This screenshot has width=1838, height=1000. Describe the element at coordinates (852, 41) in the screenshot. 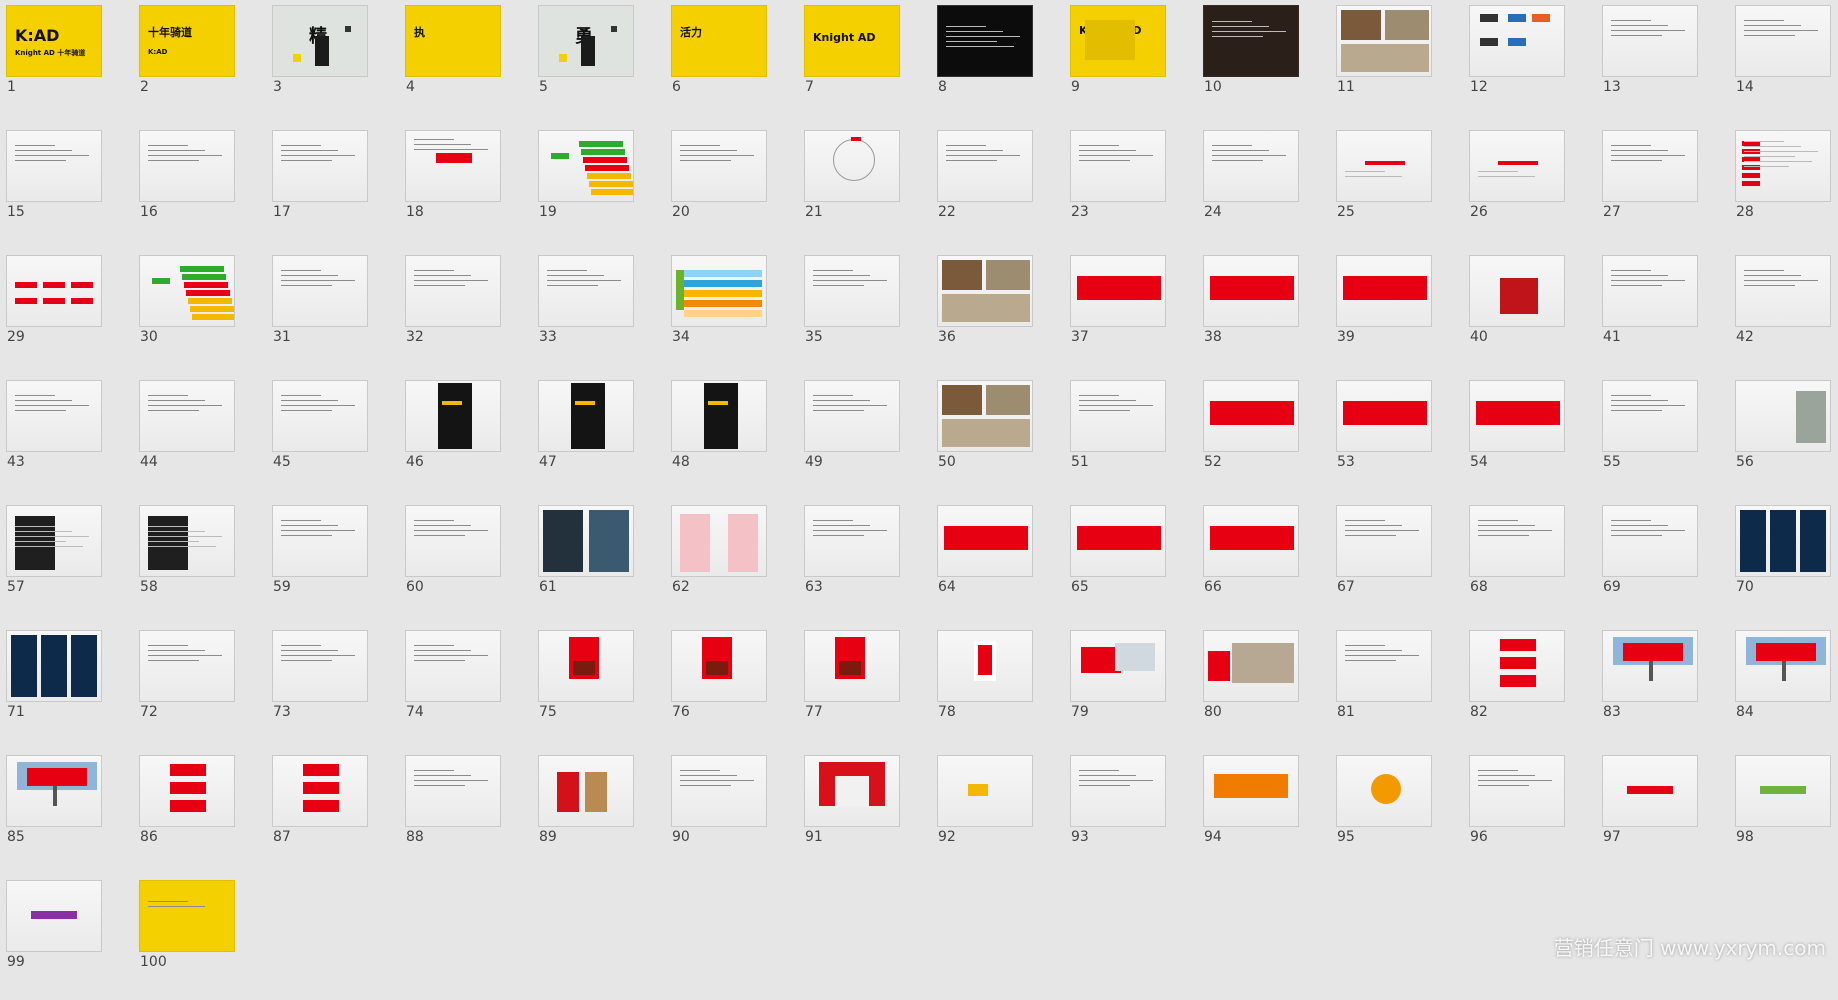

I see `slide-thumbnail-7: Knight AD` at that location.